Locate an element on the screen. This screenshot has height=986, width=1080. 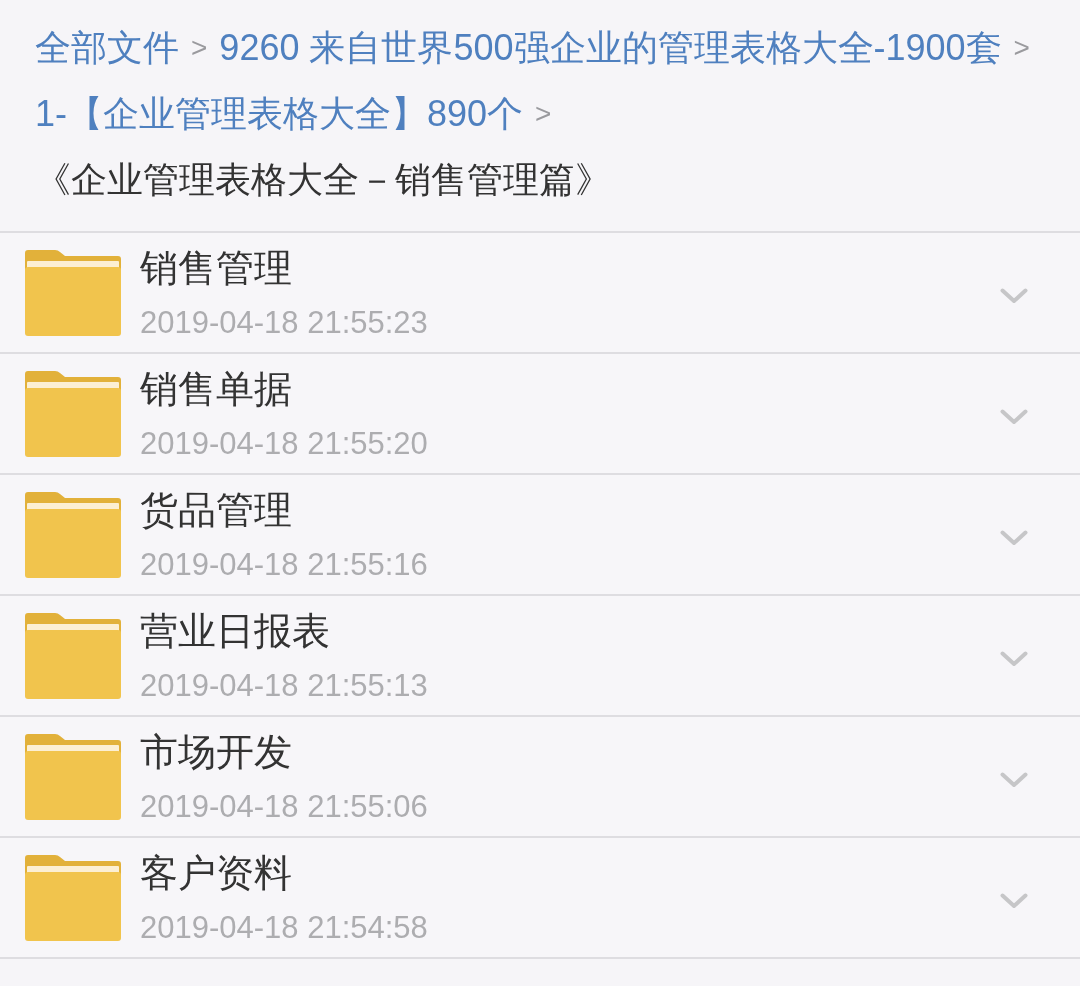
modified-time: 2019-04-18 21:55:20 is located at coordinates (284, 444).